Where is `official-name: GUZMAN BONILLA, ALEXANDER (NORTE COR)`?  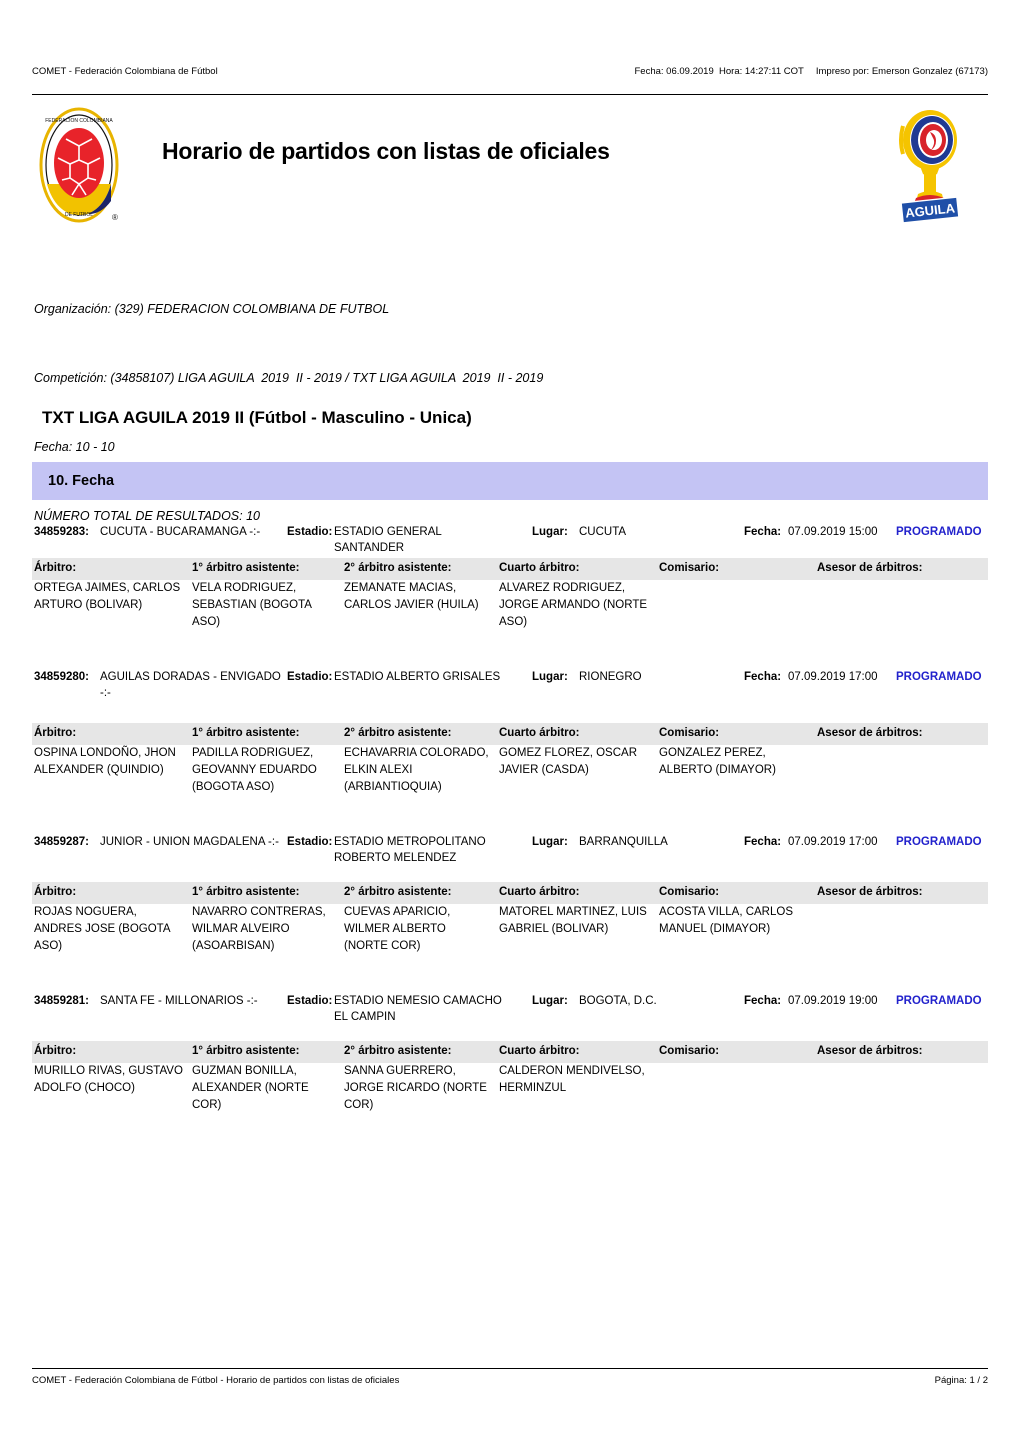 official-name: GUZMAN BONILLA, ALEXANDER (NORTE COR) is located at coordinates (250, 1088).